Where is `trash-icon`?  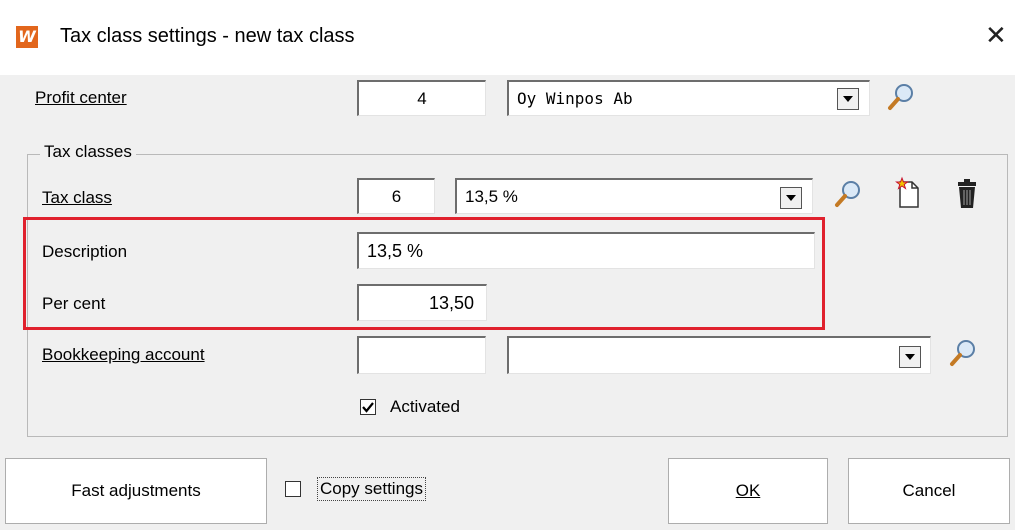
trash-icon is located at coordinates (967, 194).